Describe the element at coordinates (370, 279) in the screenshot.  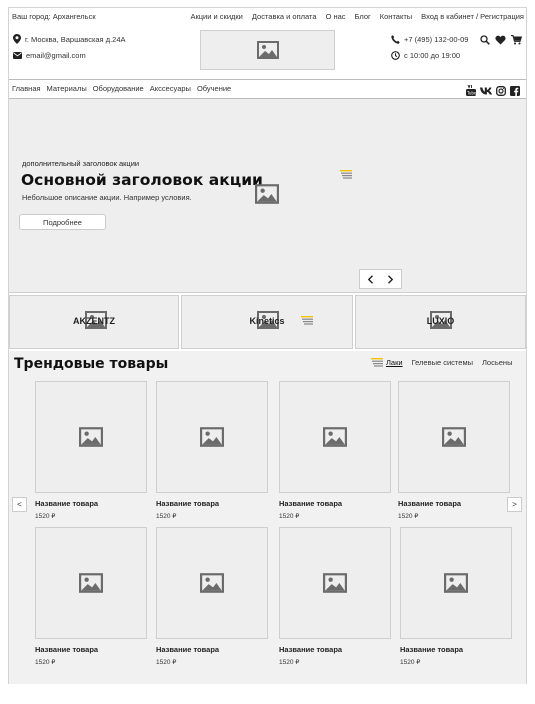
I see `chevron-left-icon` at that location.